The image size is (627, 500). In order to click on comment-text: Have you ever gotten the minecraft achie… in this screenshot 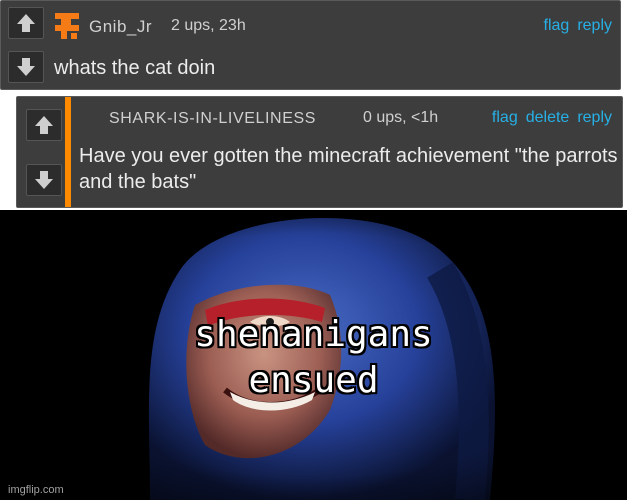, I will do `click(348, 169)`.